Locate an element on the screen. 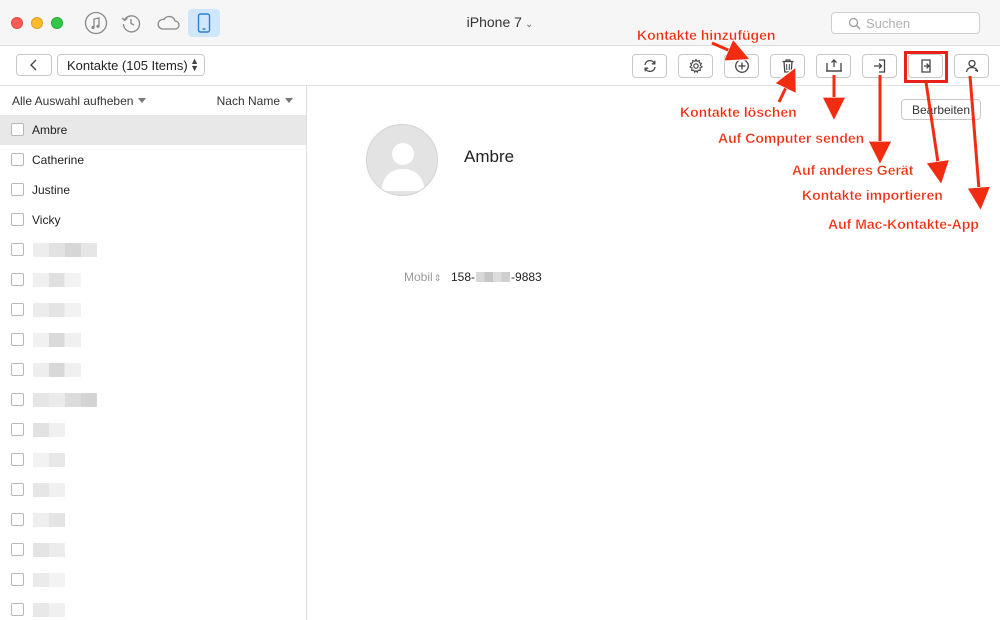 Image resolution: width=1000 pixels, height=620 pixels. iphone-icon is located at coordinates (204, 23).